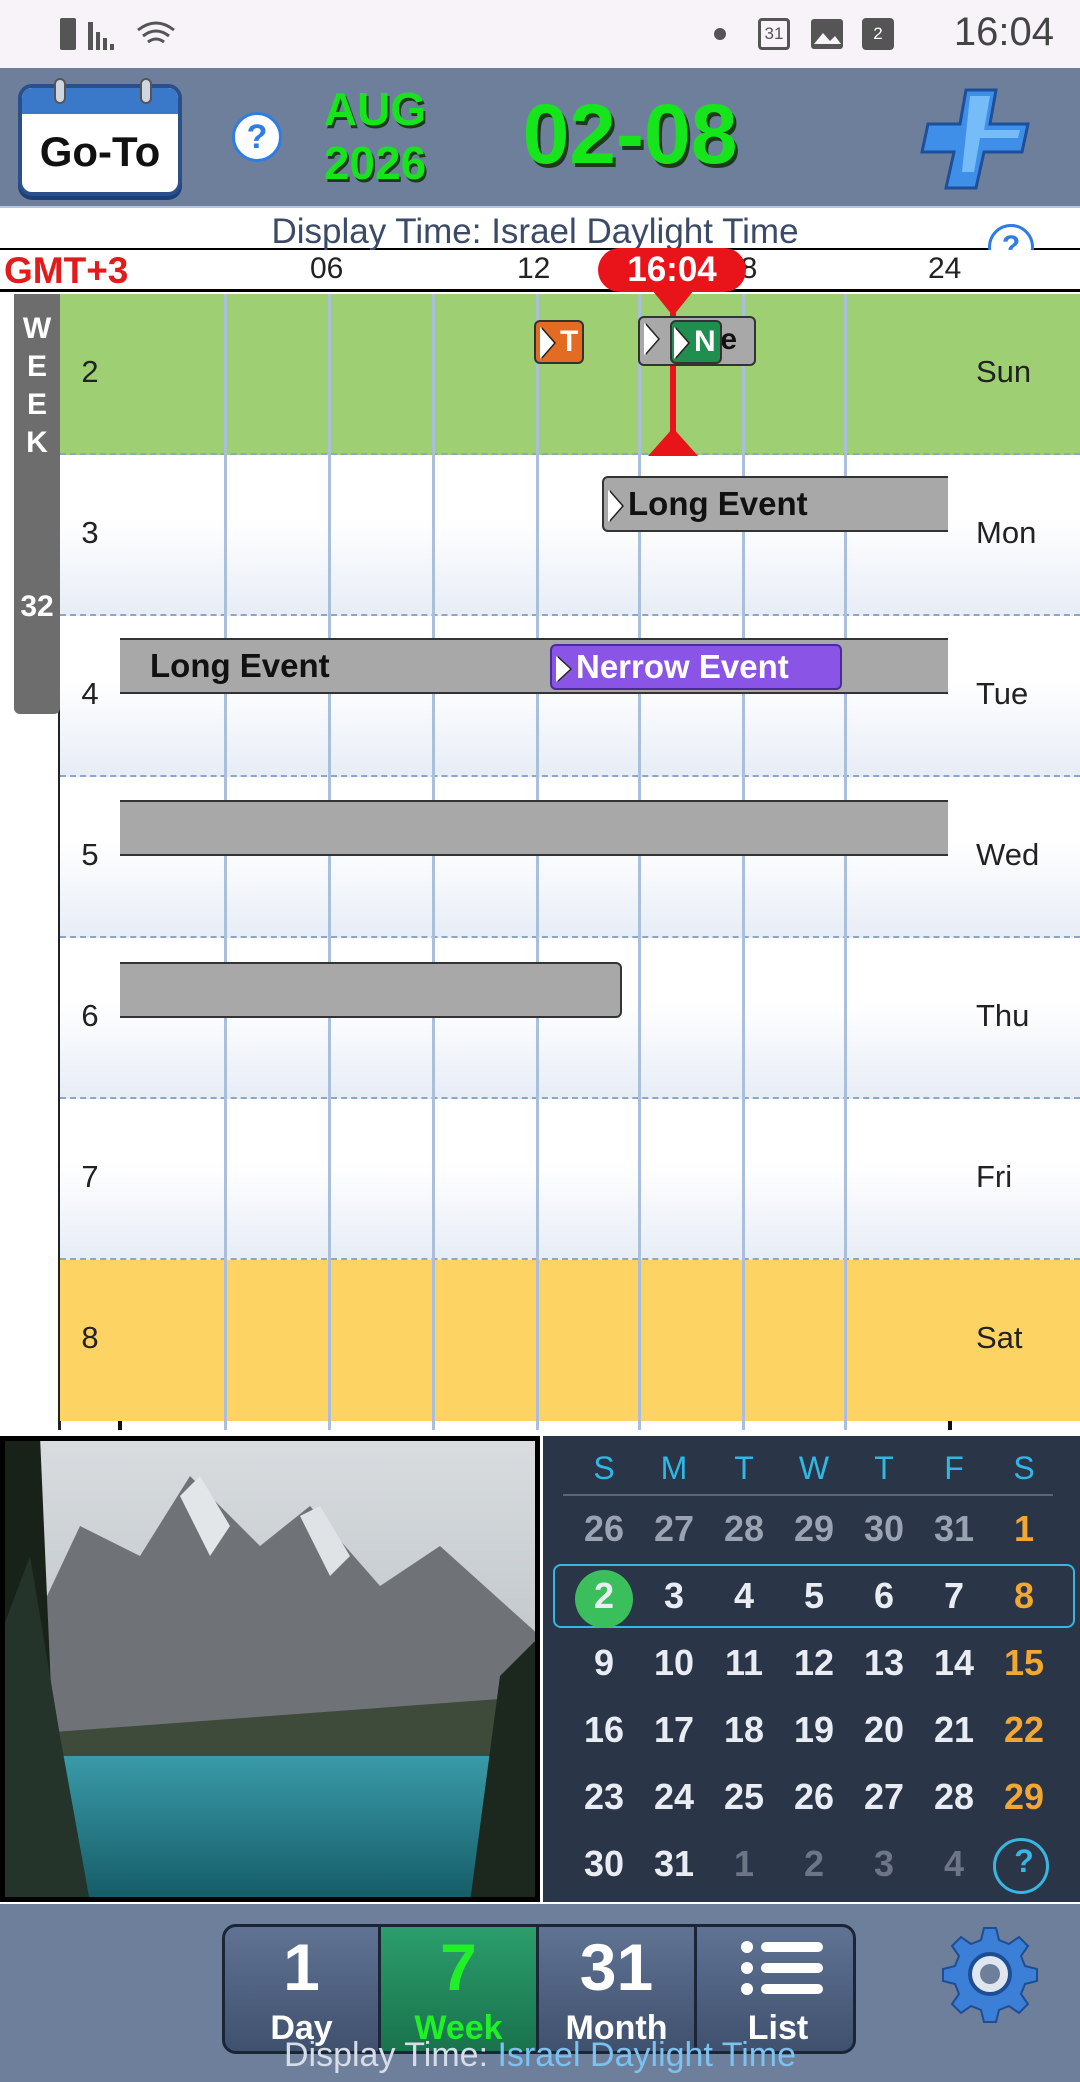  Describe the element at coordinates (1003, 32) in the screenshot. I see `status-time: 16:04` at that location.